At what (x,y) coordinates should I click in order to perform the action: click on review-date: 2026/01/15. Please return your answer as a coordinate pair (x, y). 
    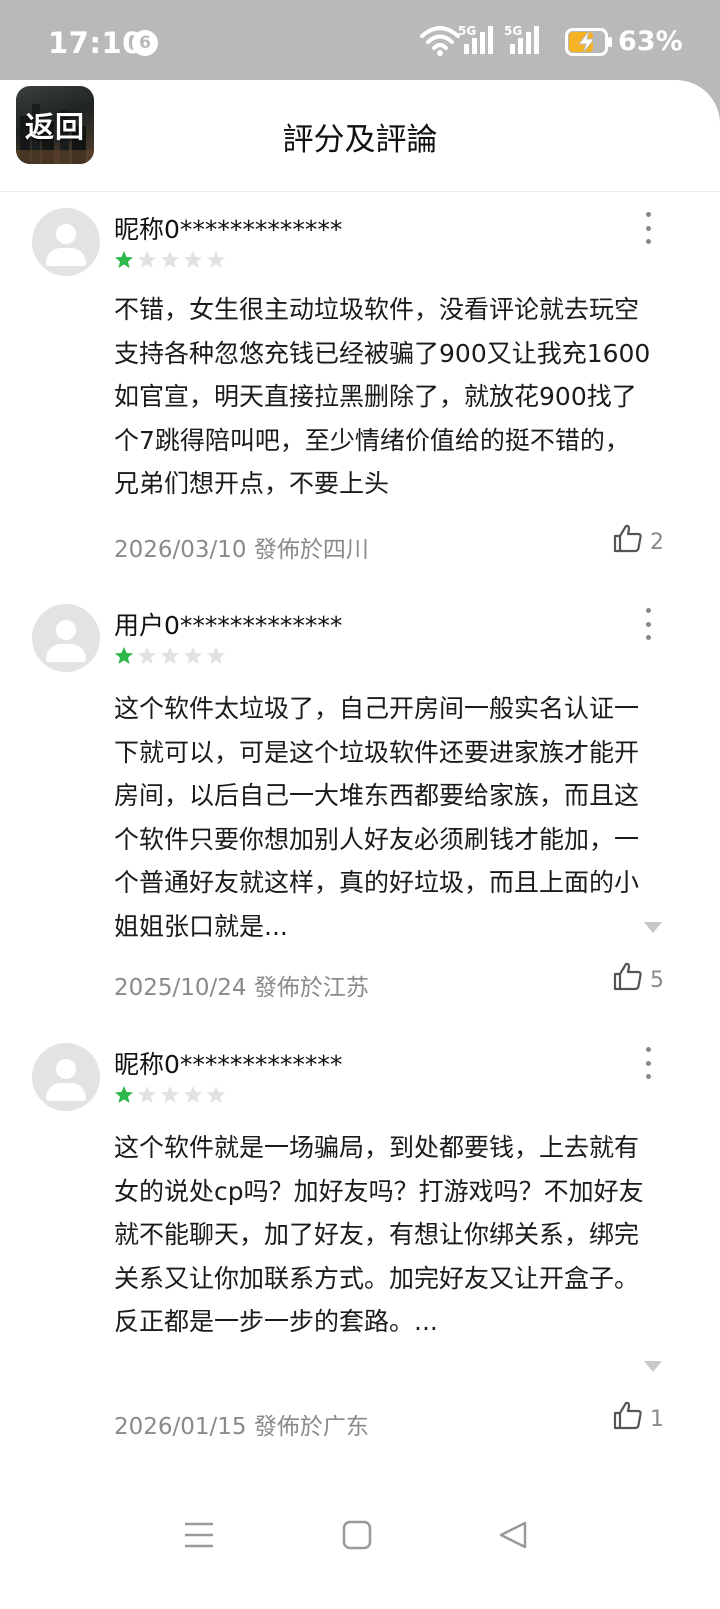
    Looking at the image, I should click on (180, 1427).